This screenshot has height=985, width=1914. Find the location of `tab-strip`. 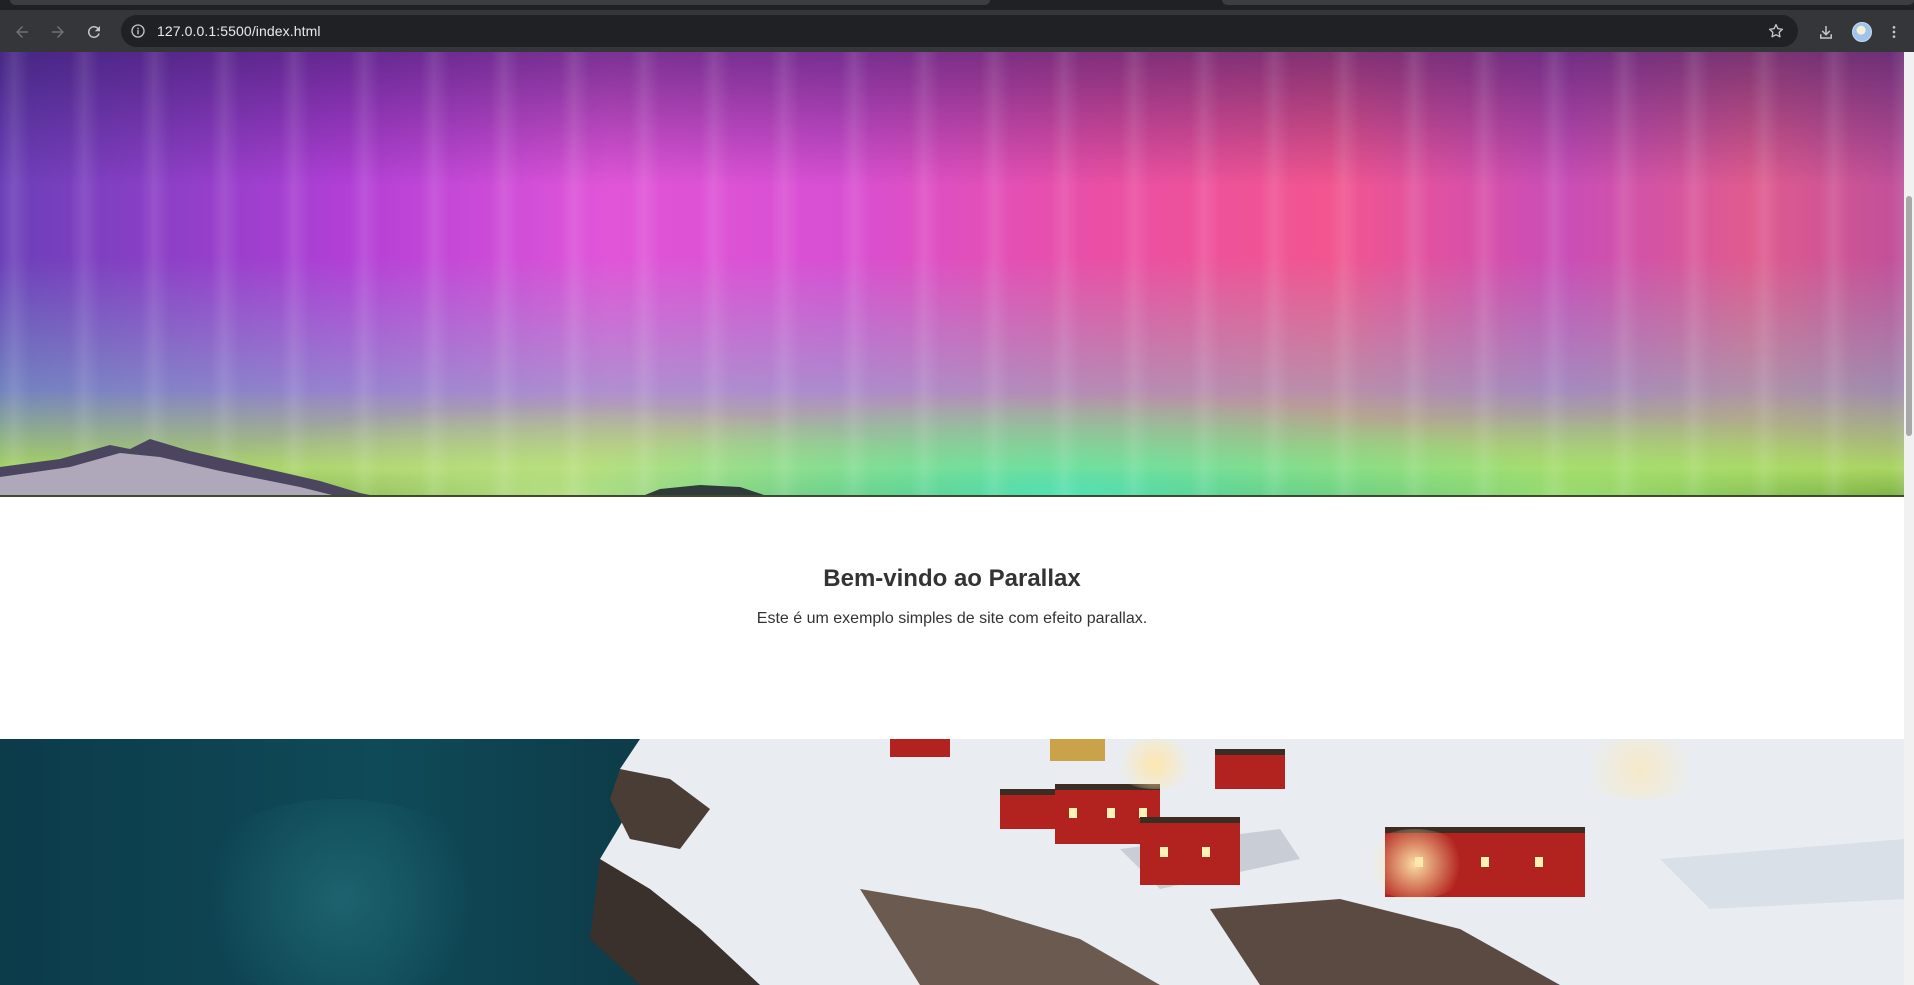

tab-strip is located at coordinates (957, 5).